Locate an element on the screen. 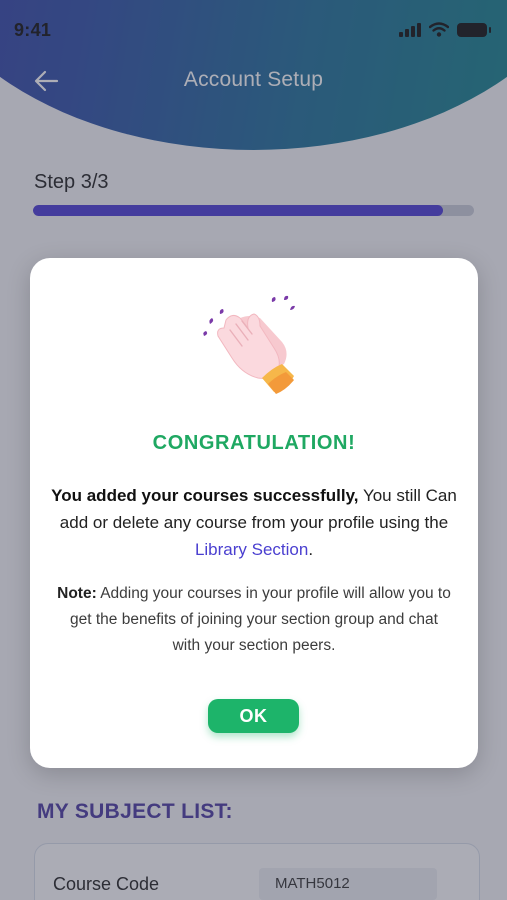  success-message-bold: You added your courses successfully, is located at coordinates (205, 495).